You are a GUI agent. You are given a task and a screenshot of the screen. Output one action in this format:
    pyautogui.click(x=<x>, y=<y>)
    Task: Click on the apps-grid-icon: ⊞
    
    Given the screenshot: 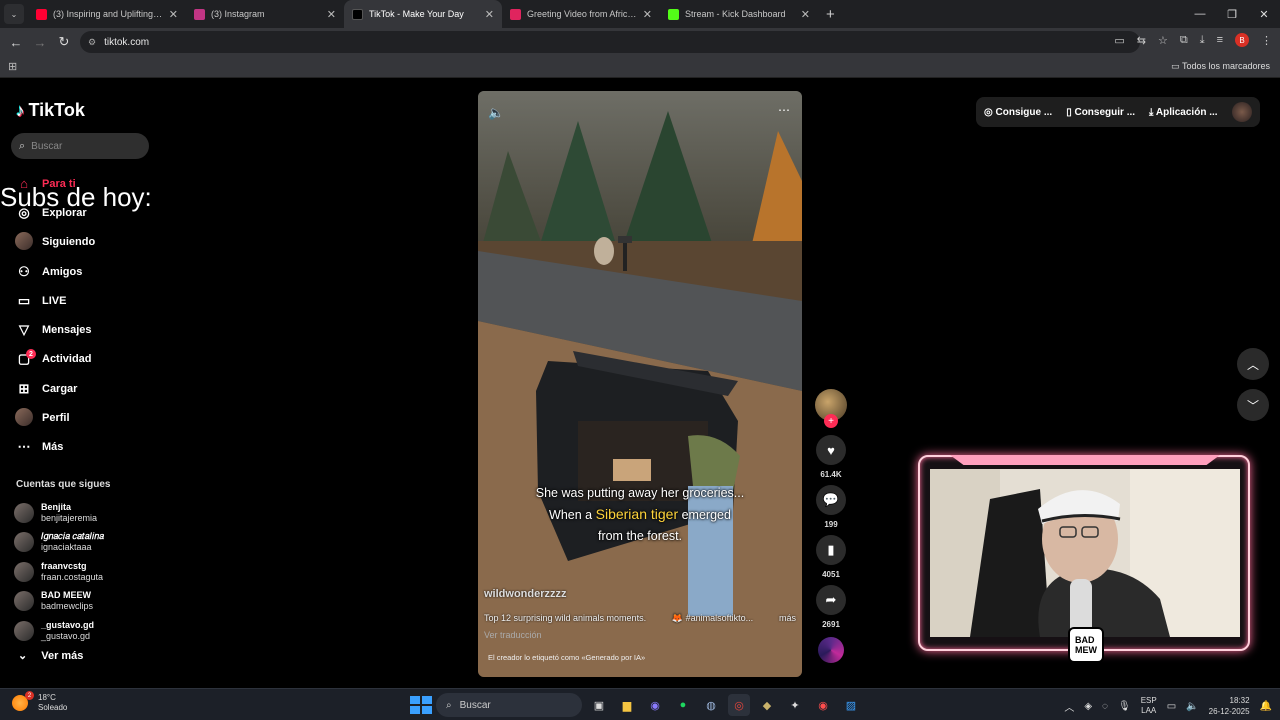 What is the action you would take?
    pyautogui.click(x=12, y=66)
    